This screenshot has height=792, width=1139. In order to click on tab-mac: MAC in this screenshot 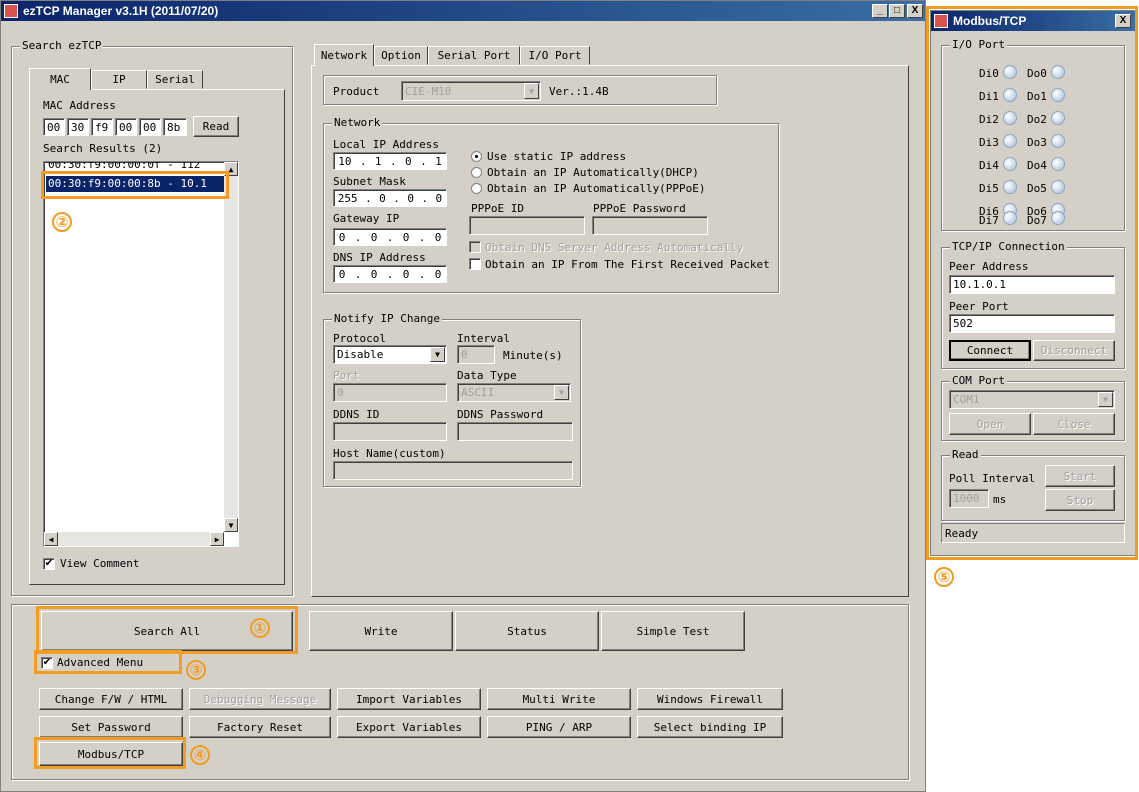, I will do `click(60, 79)`.